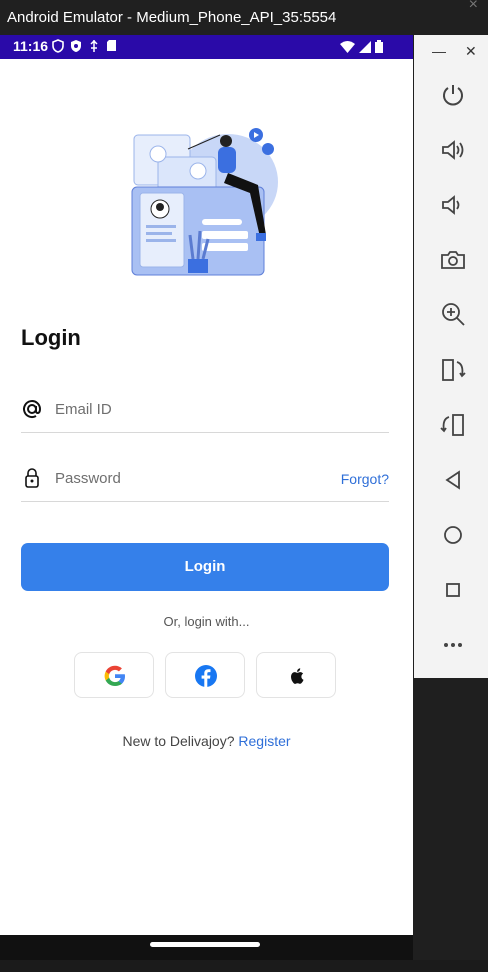 Image resolution: width=488 pixels, height=972 pixels. Describe the element at coordinates (204, 202) in the screenshot. I see `login-illustration` at that location.